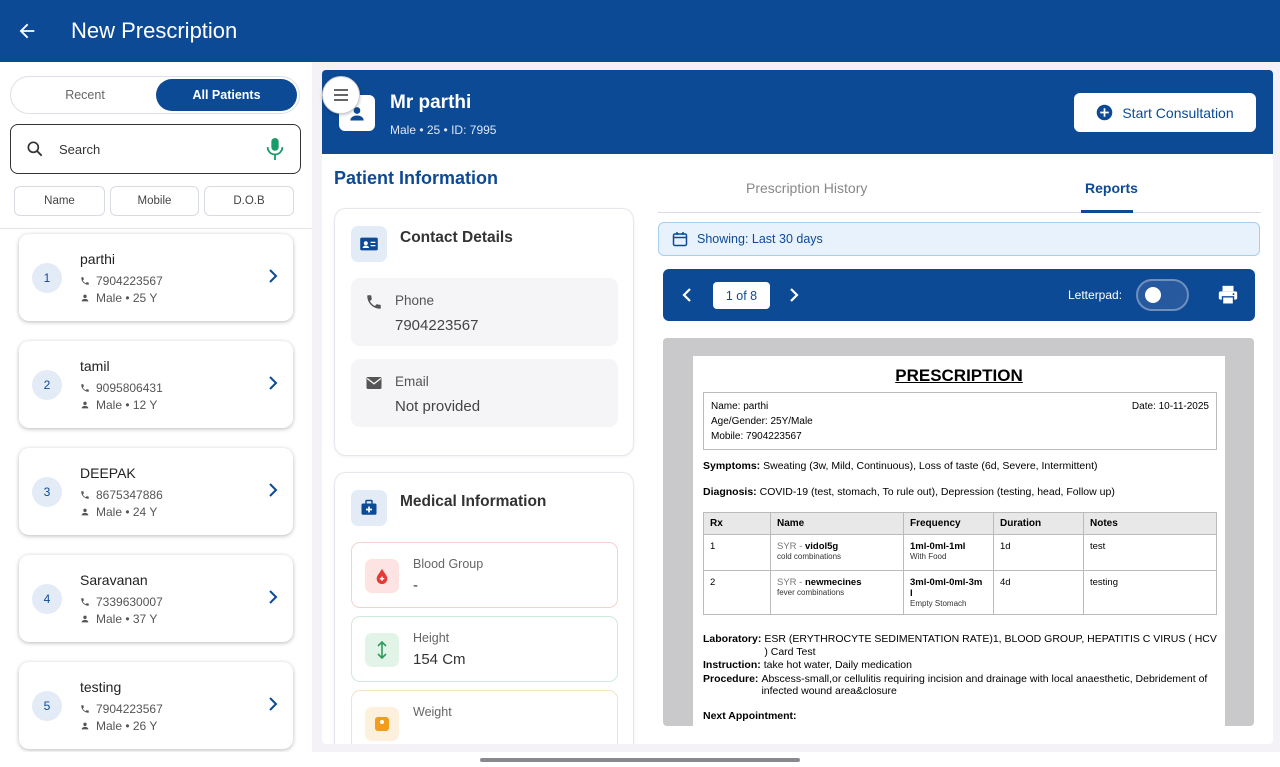 Image resolution: width=1280 pixels, height=767 pixels. I want to click on patient-card: 2 tamil 9095806431 Male • 12 Y, so click(156, 384).